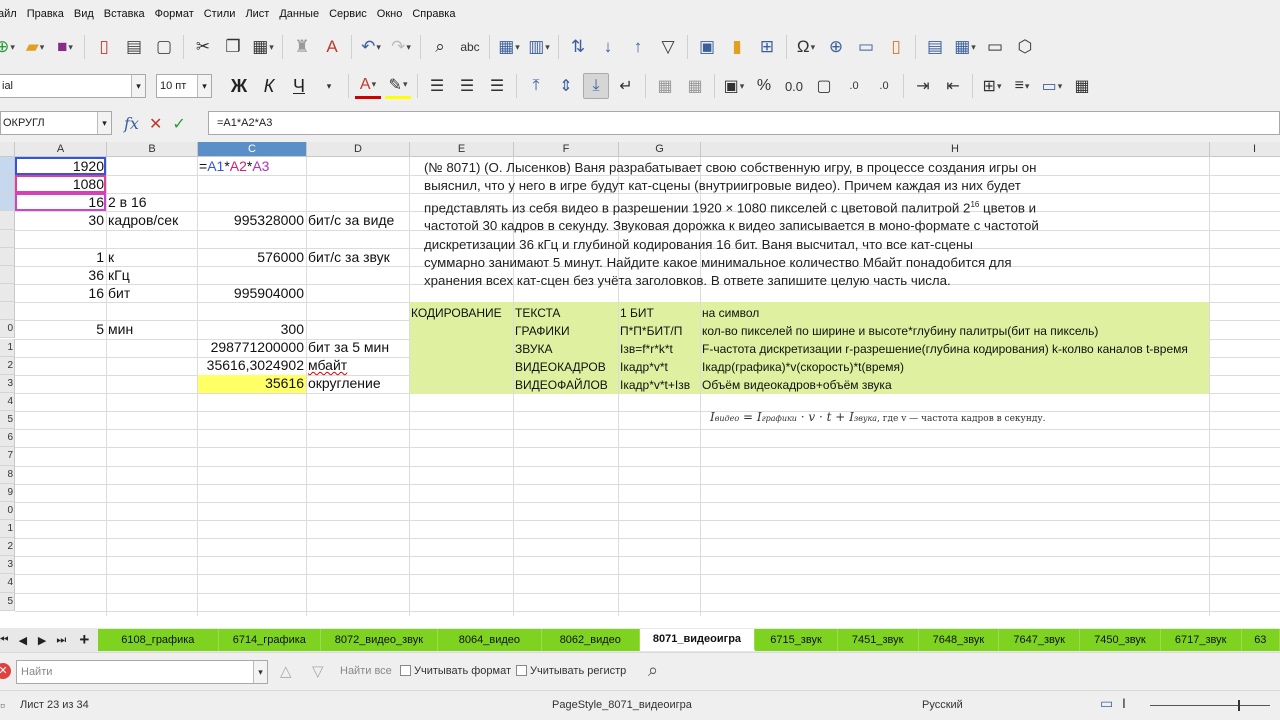 The height and width of the screenshot is (720, 1280). Describe the element at coordinates (84, 14) in the screenshot. I see `menu-view: Вид` at that location.